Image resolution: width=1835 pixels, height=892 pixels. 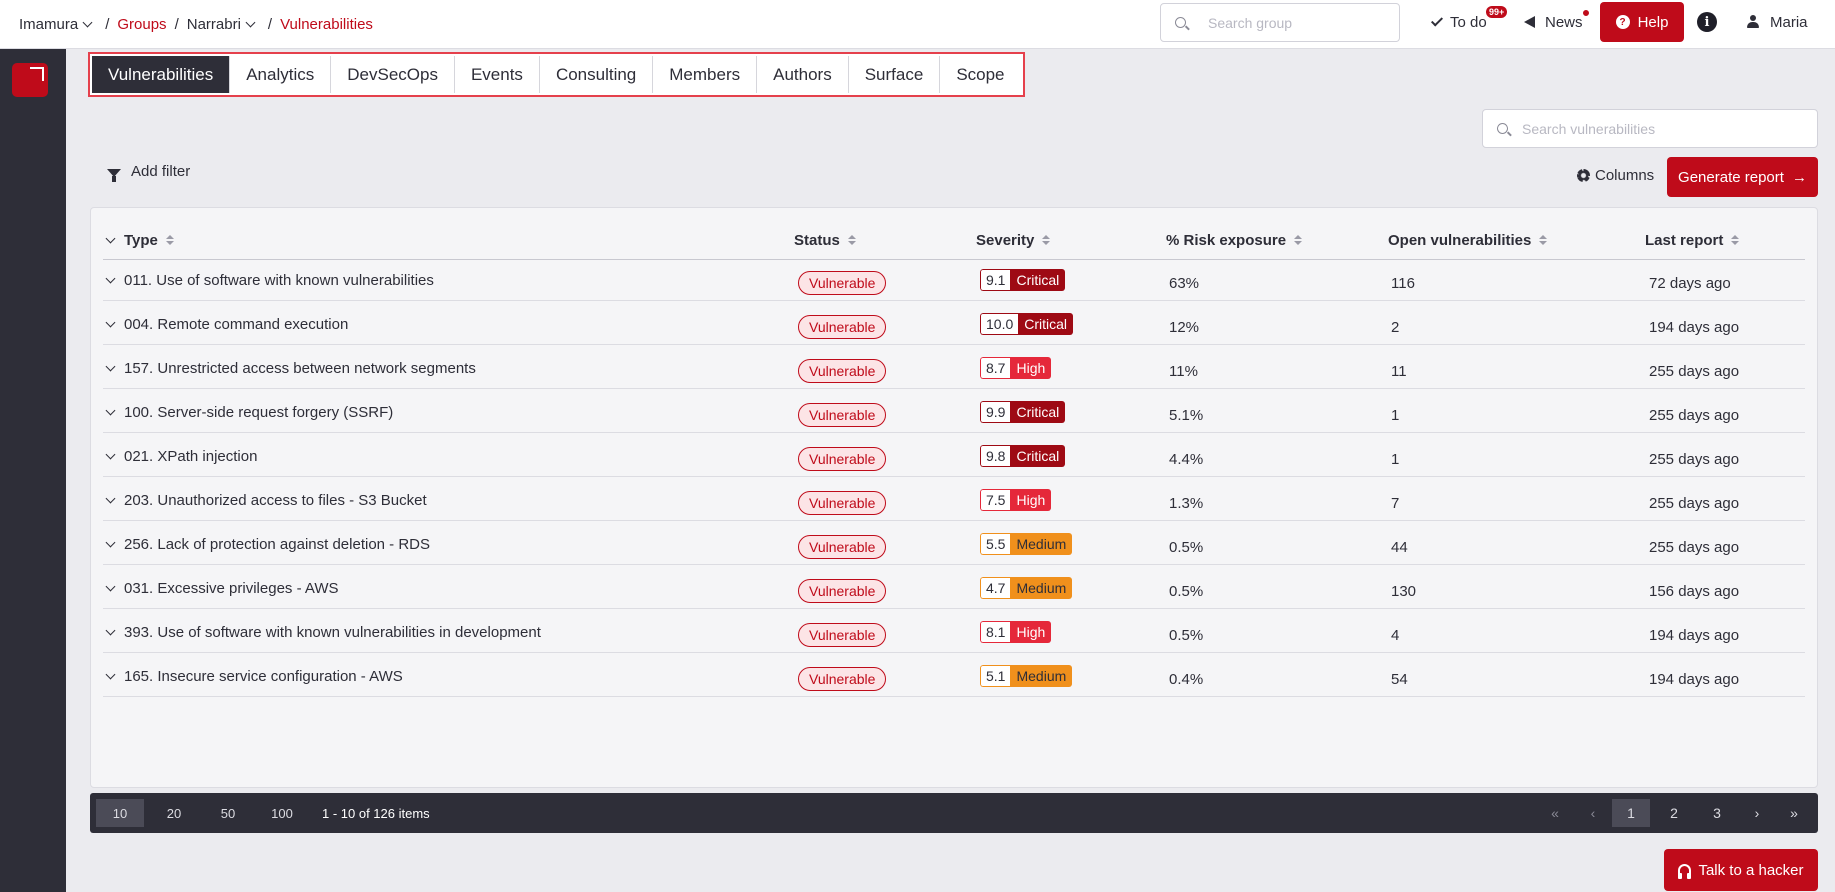 I want to click on tab-devsecops: DevSecOps, so click(x=393, y=74).